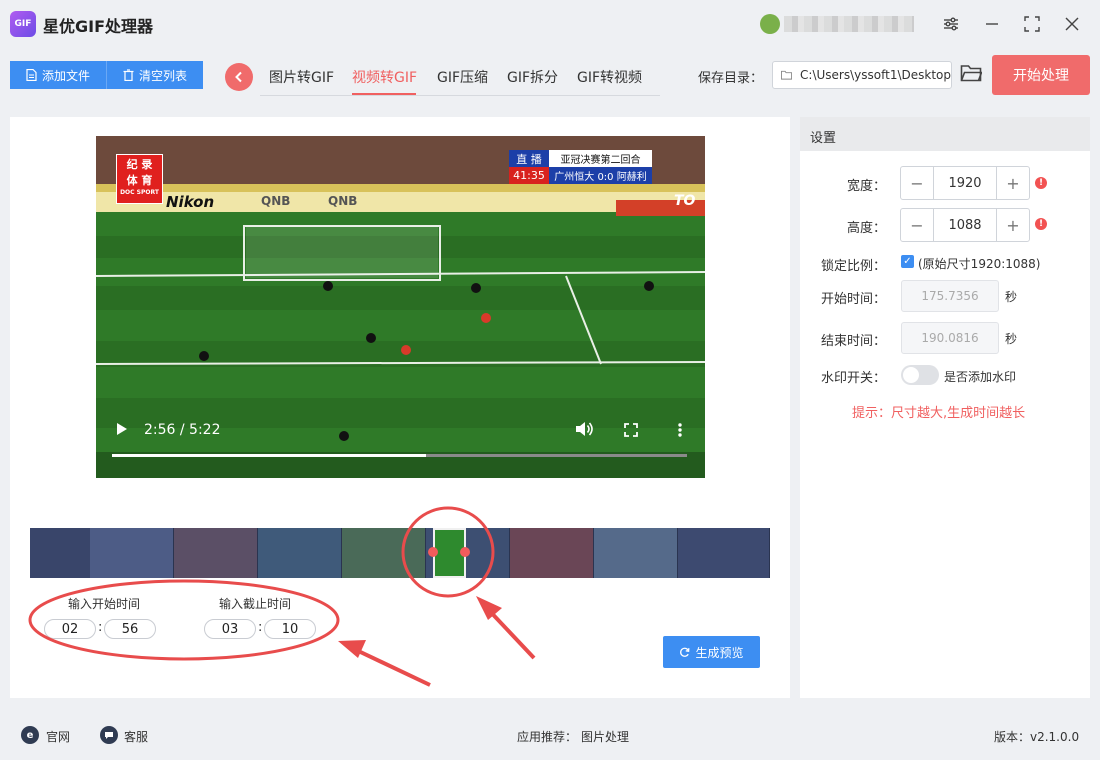 The width and height of the screenshot is (1100, 760). I want to click on start-time-setting-label: 开始时间：, so click(853, 299).